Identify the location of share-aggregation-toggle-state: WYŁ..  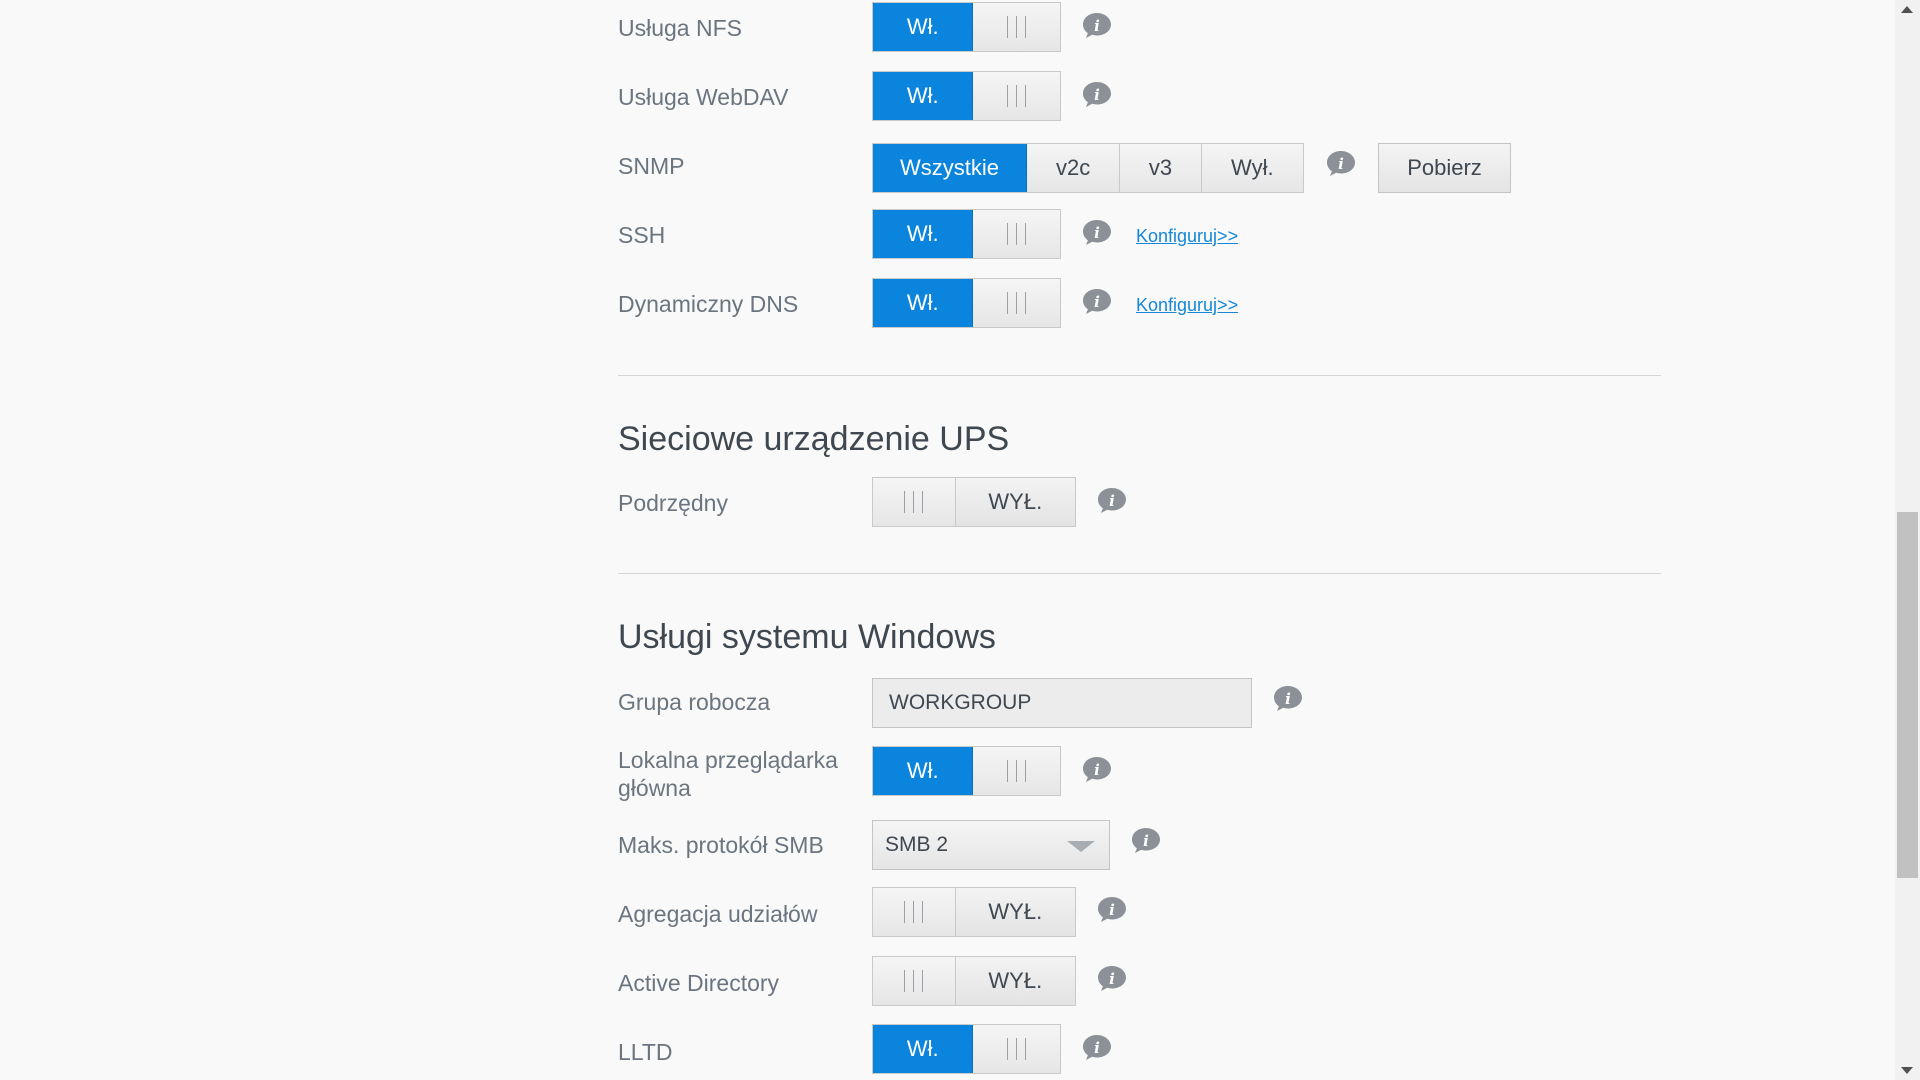
(1015, 912).